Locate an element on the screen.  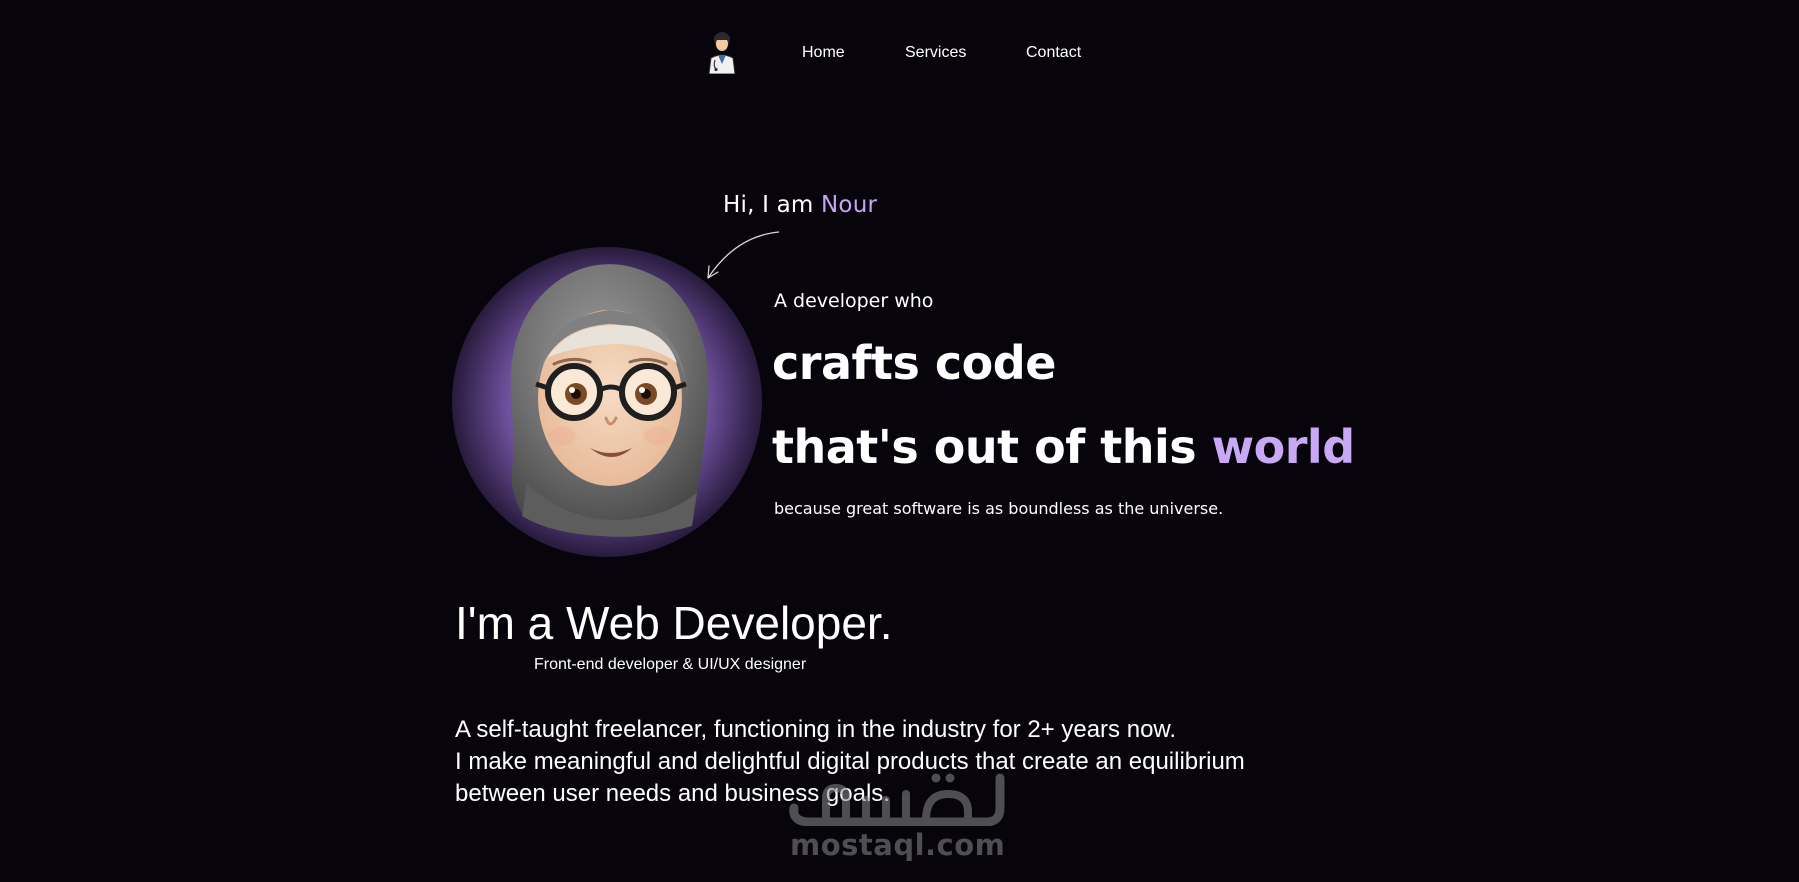
greeting-prefix: Hi, I am is located at coordinates (772, 205).